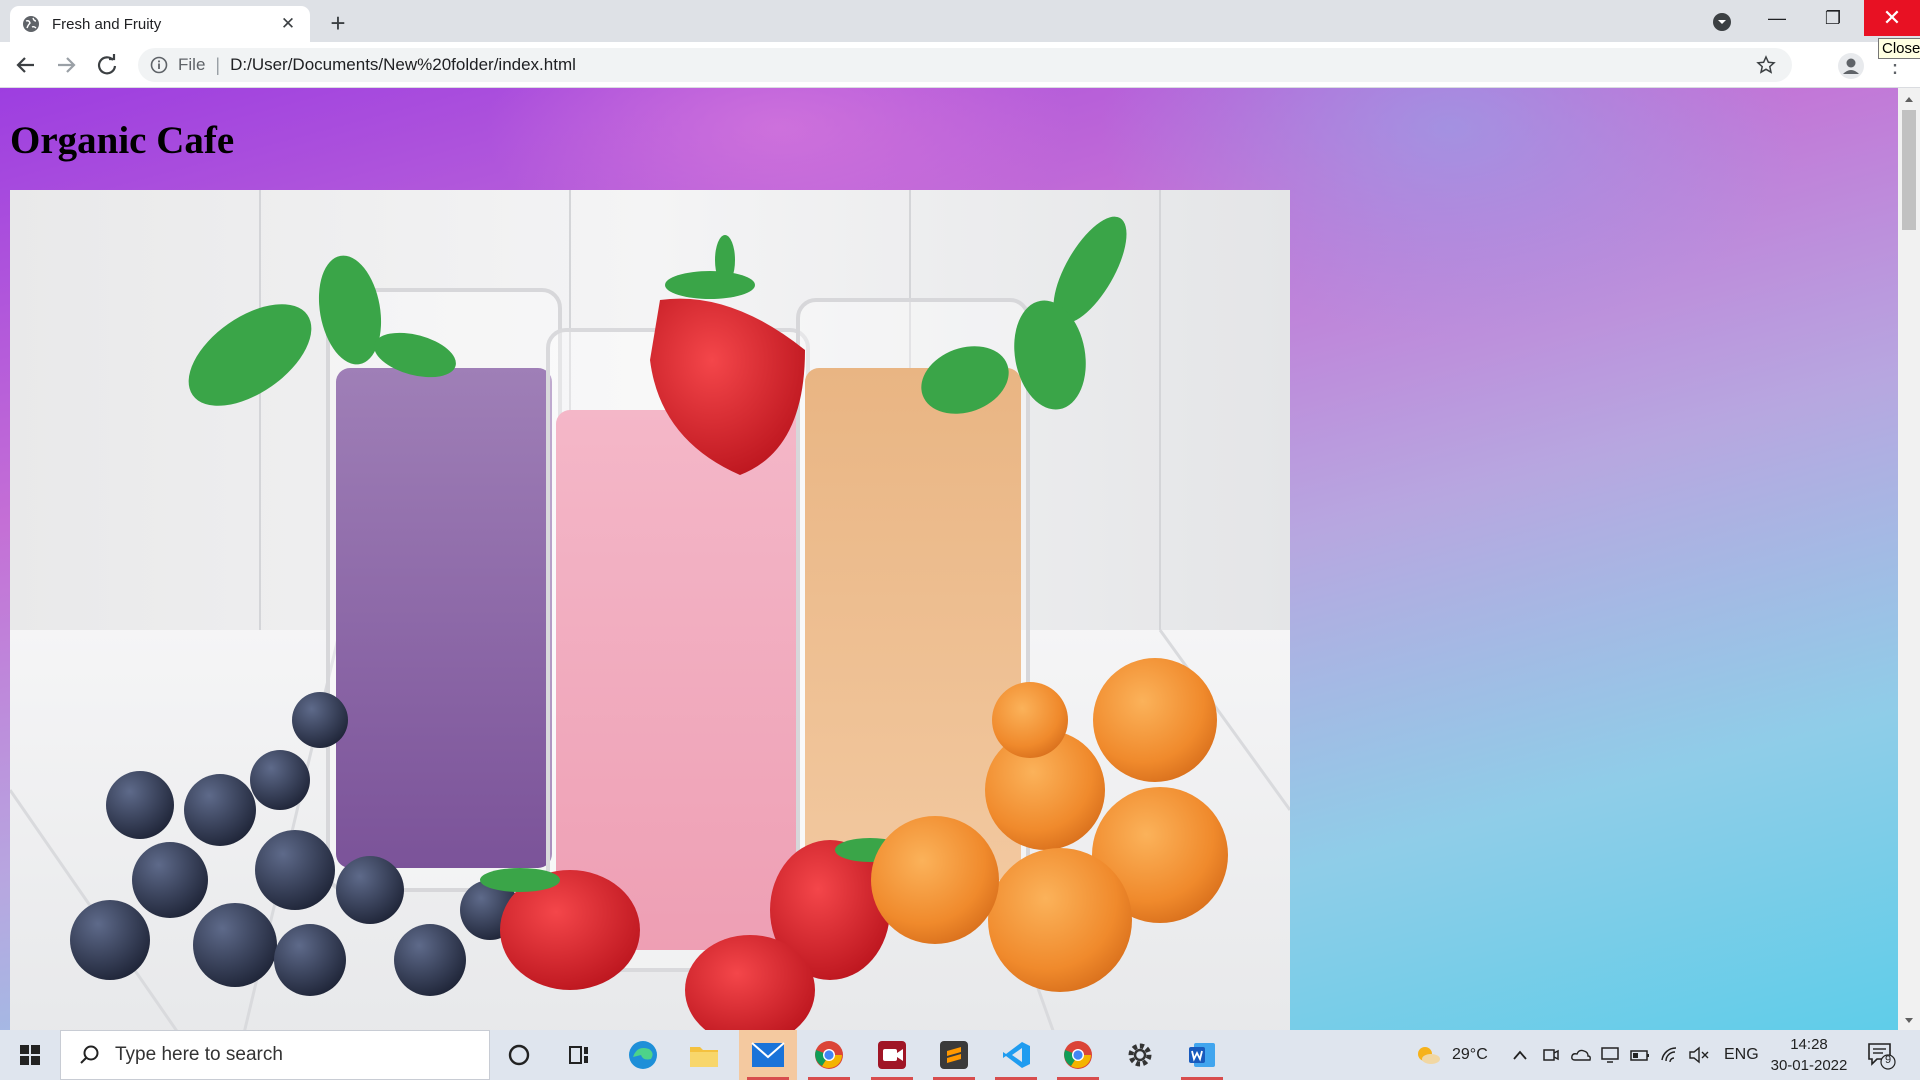 Image resolution: width=1920 pixels, height=1080 pixels. Describe the element at coordinates (1766, 65) in the screenshot. I see `bookmark-star-icon` at that location.